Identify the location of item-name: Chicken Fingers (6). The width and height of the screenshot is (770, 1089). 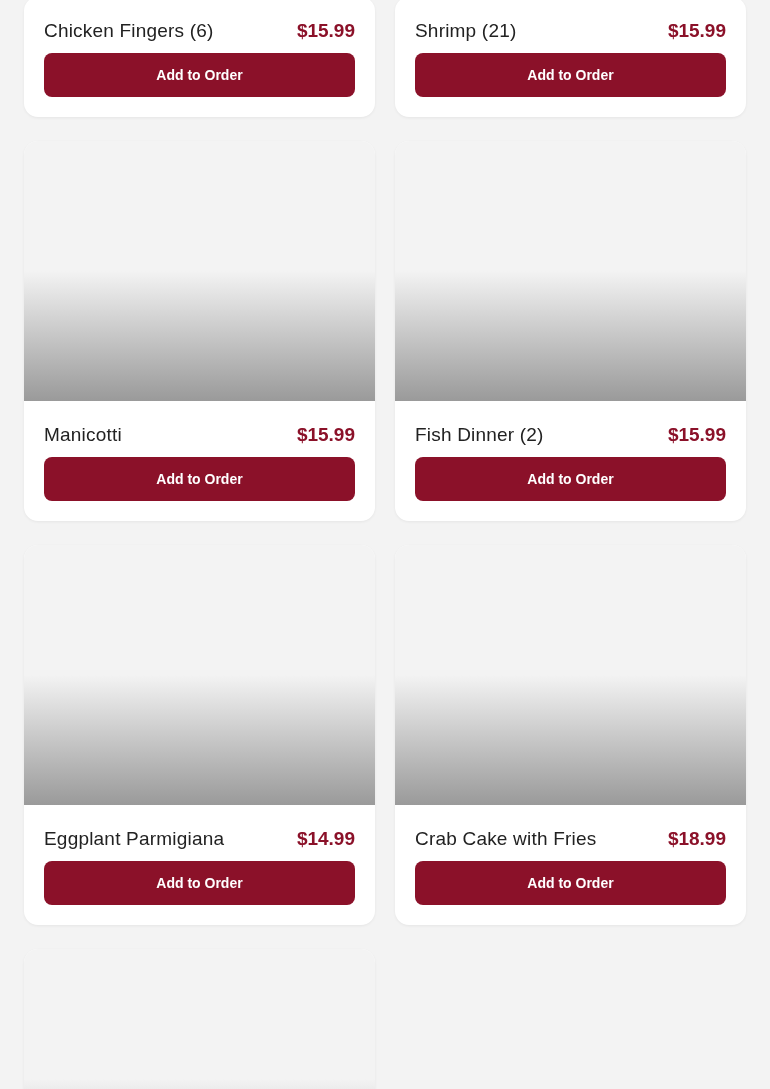
(129, 31).